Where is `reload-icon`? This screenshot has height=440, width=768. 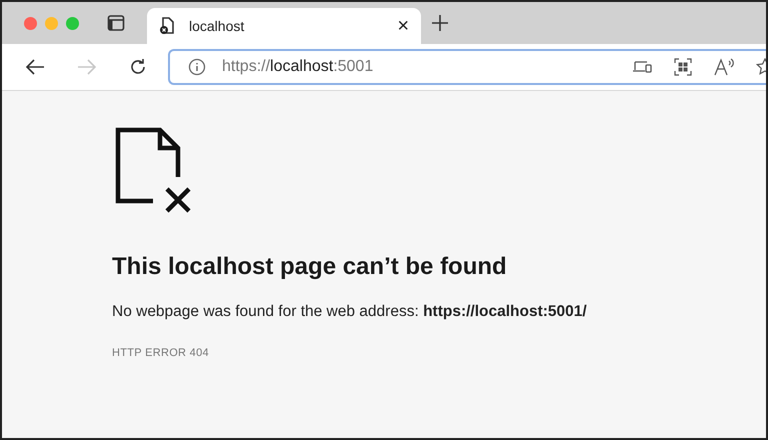 reload-icon is located at coordinates (138, 67).